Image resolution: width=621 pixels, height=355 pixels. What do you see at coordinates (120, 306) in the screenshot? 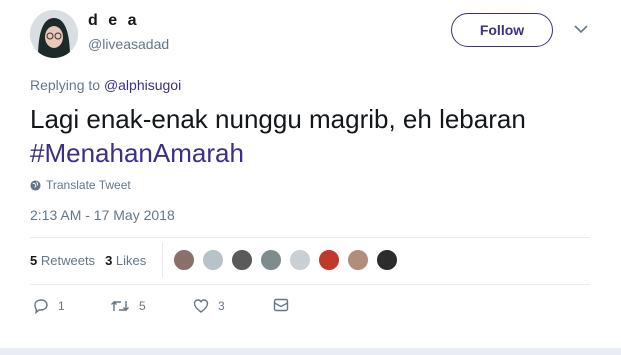
I see `retweet-icon` at bounding box center [120, 306].